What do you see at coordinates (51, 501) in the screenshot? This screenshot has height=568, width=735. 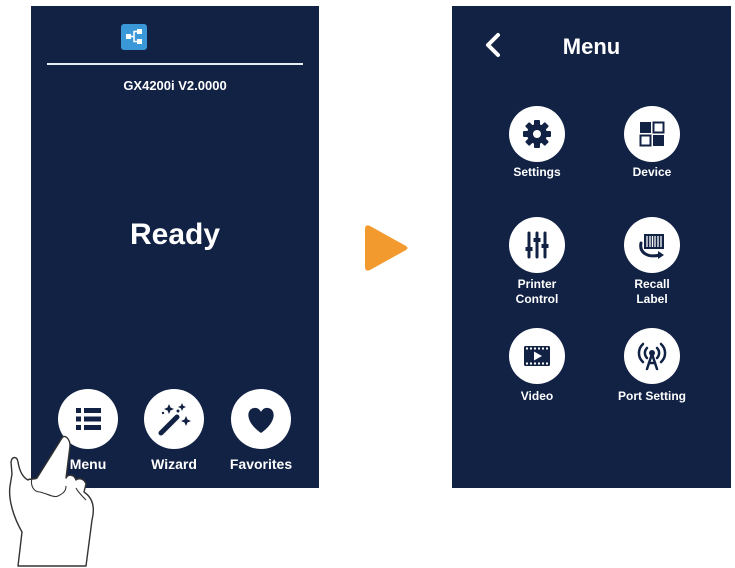 I see `pointing-hand-icon` at bounding box center [51, 501].